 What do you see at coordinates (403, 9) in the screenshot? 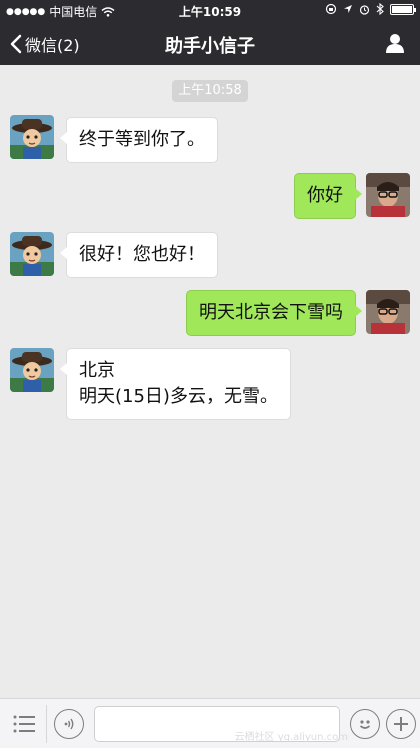
I see `battery-icon` at bounding box center [403, 9].